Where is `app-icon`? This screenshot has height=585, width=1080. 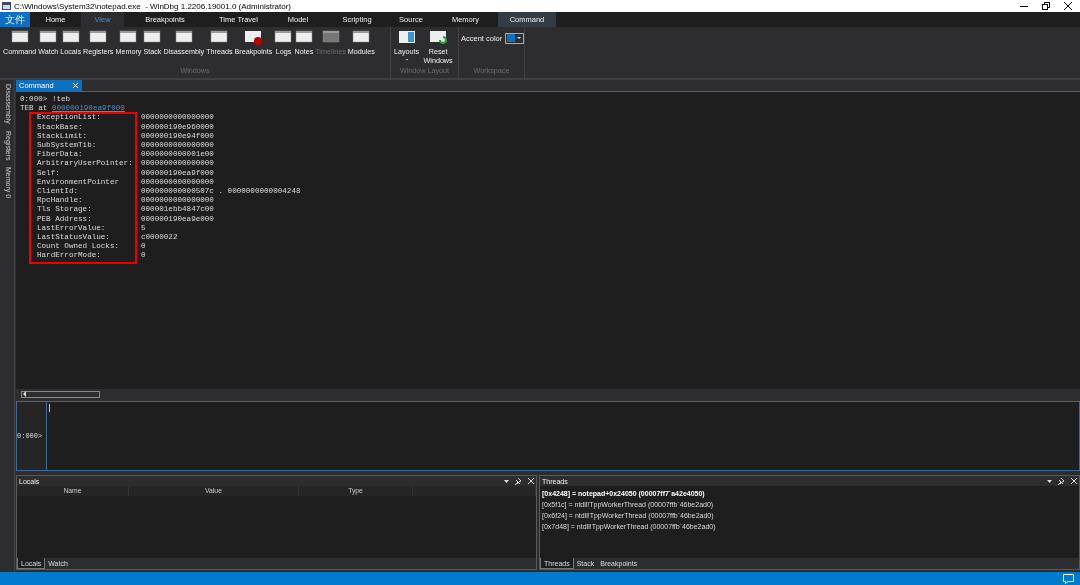 app-icon is located at coordinates (6, 6).